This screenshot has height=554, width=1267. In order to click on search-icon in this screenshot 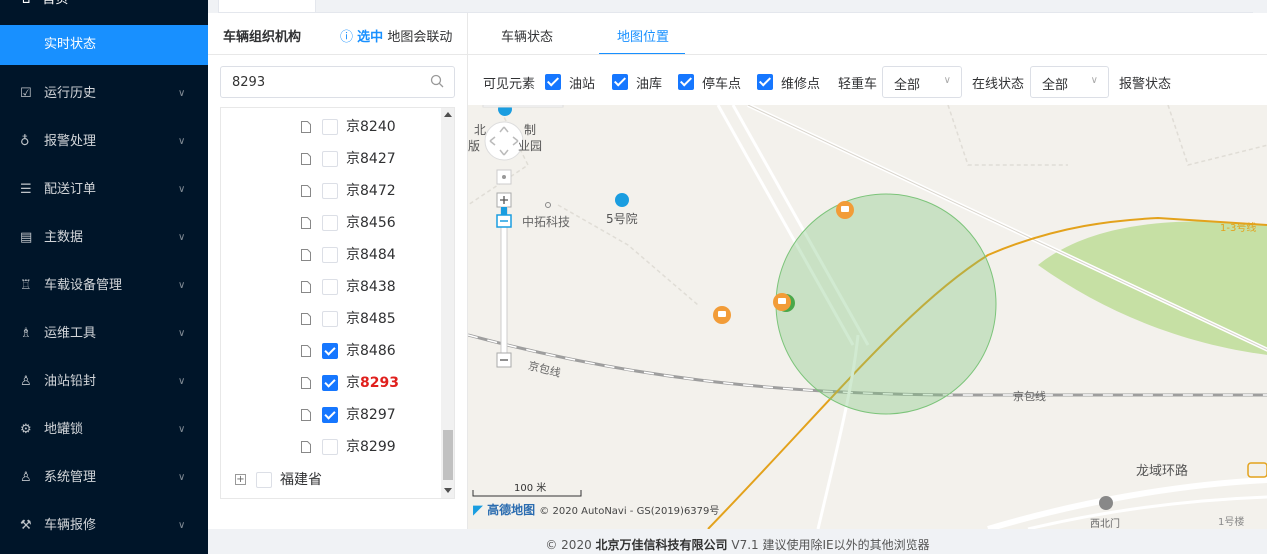, I will do `click(437, 83)`.